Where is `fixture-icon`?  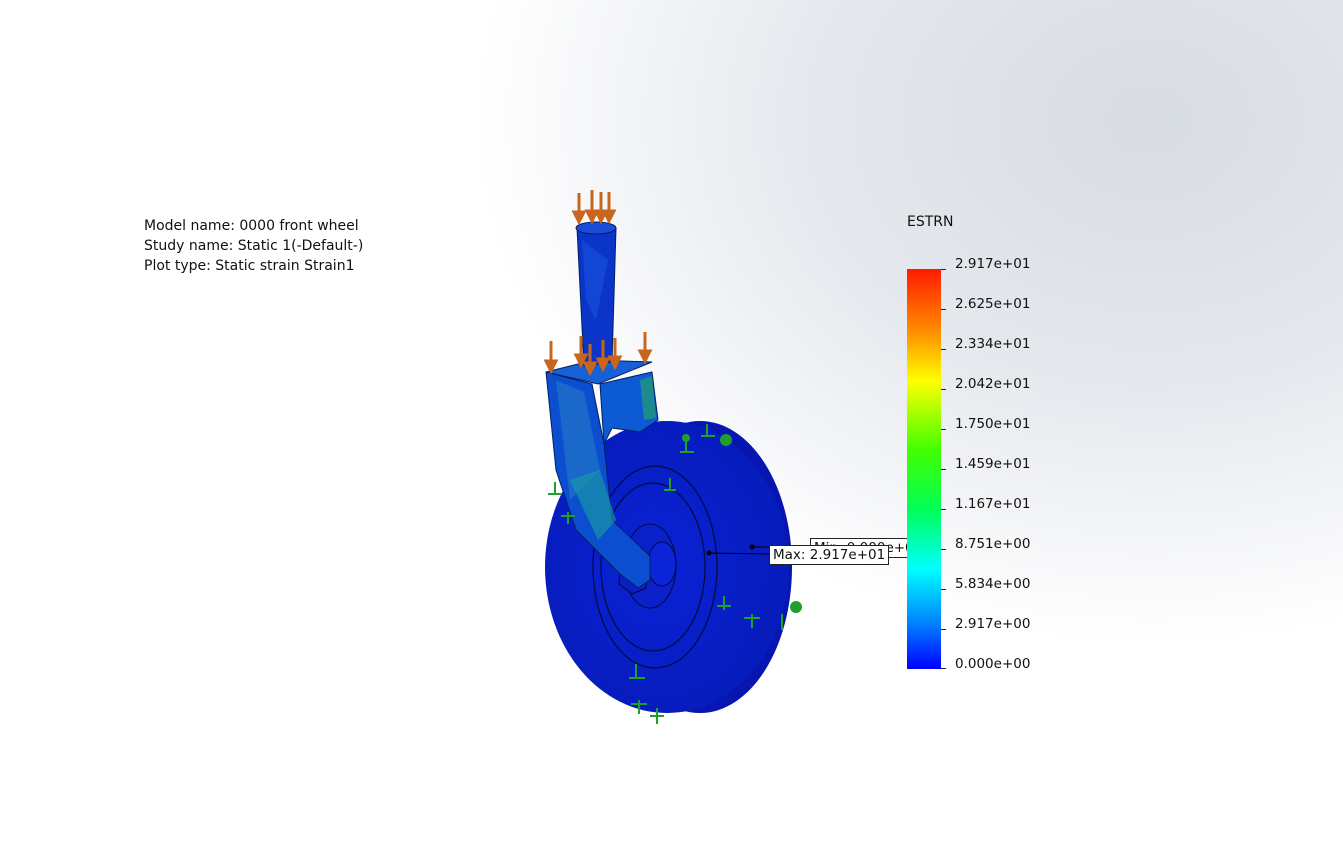 fixture-icon is located at coordinates (555, 488).